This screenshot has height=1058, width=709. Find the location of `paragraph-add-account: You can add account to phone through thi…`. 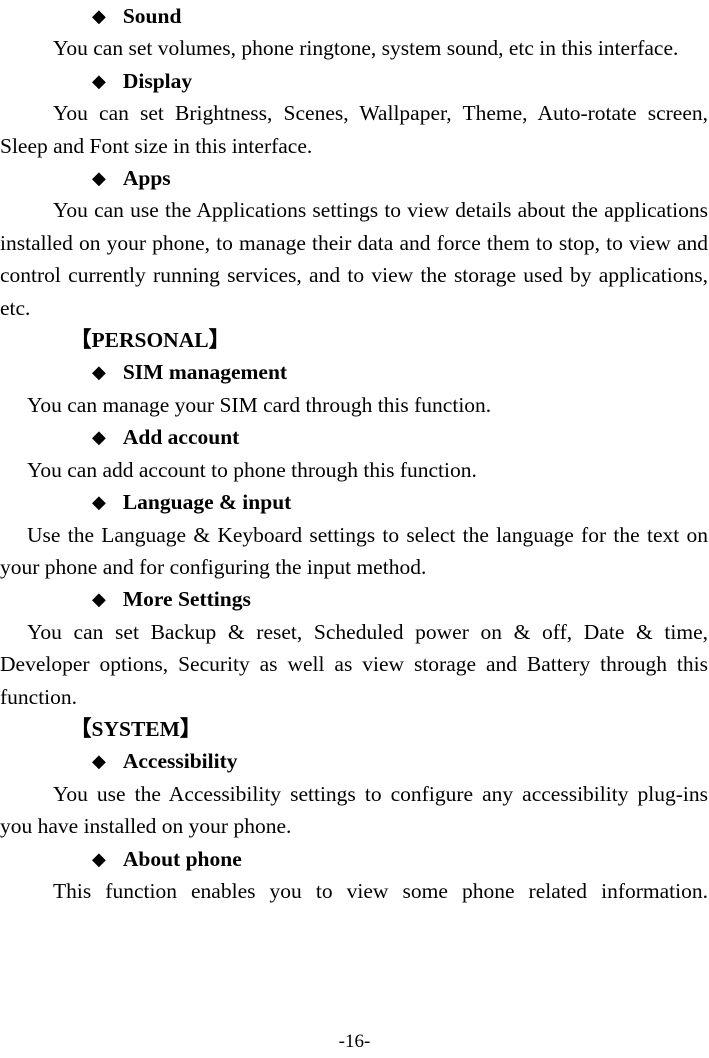

paragraph-add-account: You can add account to phone through thi… is located at coordinates (252, 469).